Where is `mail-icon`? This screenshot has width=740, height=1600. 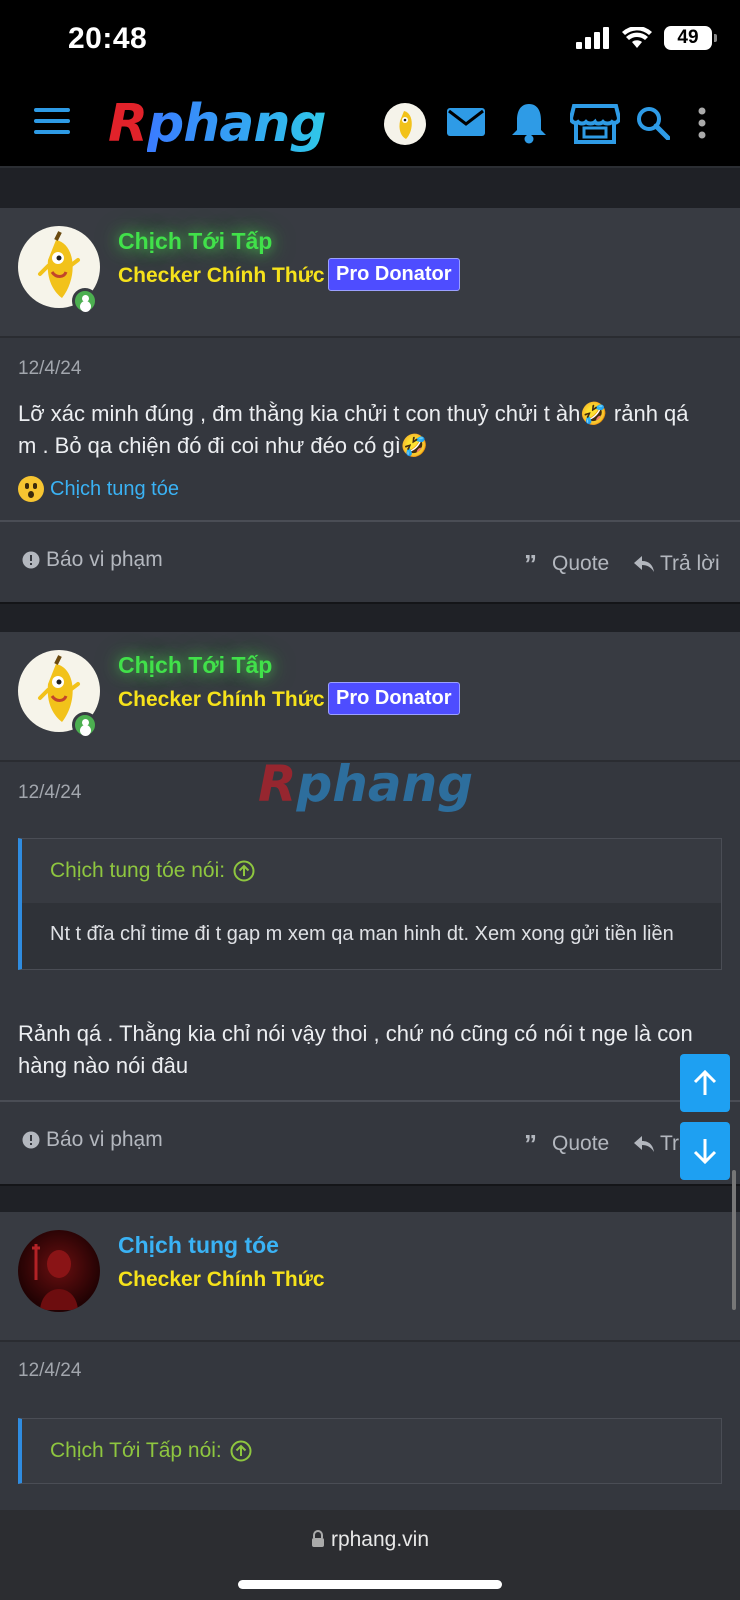
mail-icon is located at coordinates (466, 122).